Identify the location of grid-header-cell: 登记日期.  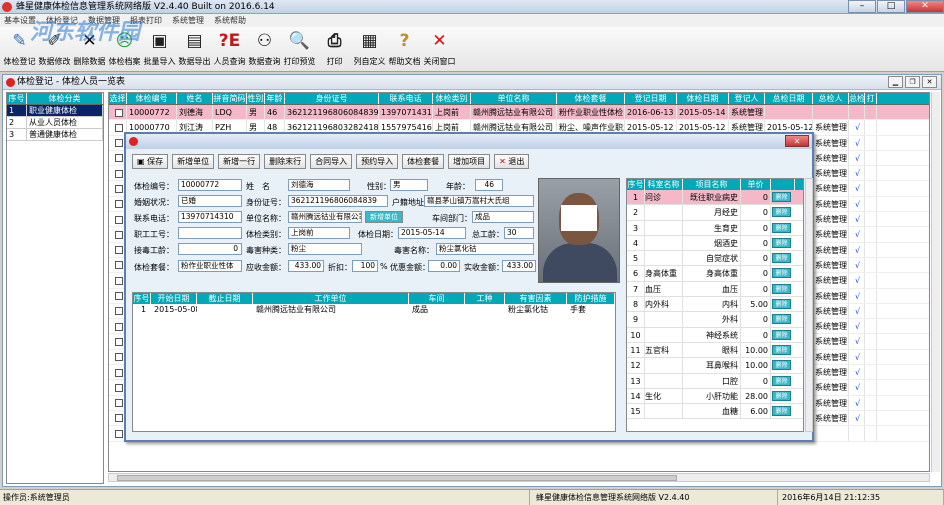
(651, 98).